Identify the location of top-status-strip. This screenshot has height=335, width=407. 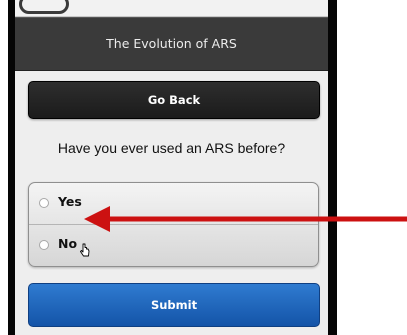
(171, 8).